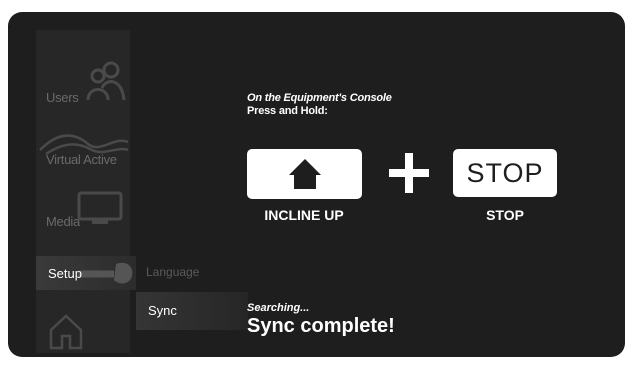 The width and height of the screenshot is (632, 365). Describe the element at coordinates (106, 81) in the screenshot. I see `users-icon` at that location.